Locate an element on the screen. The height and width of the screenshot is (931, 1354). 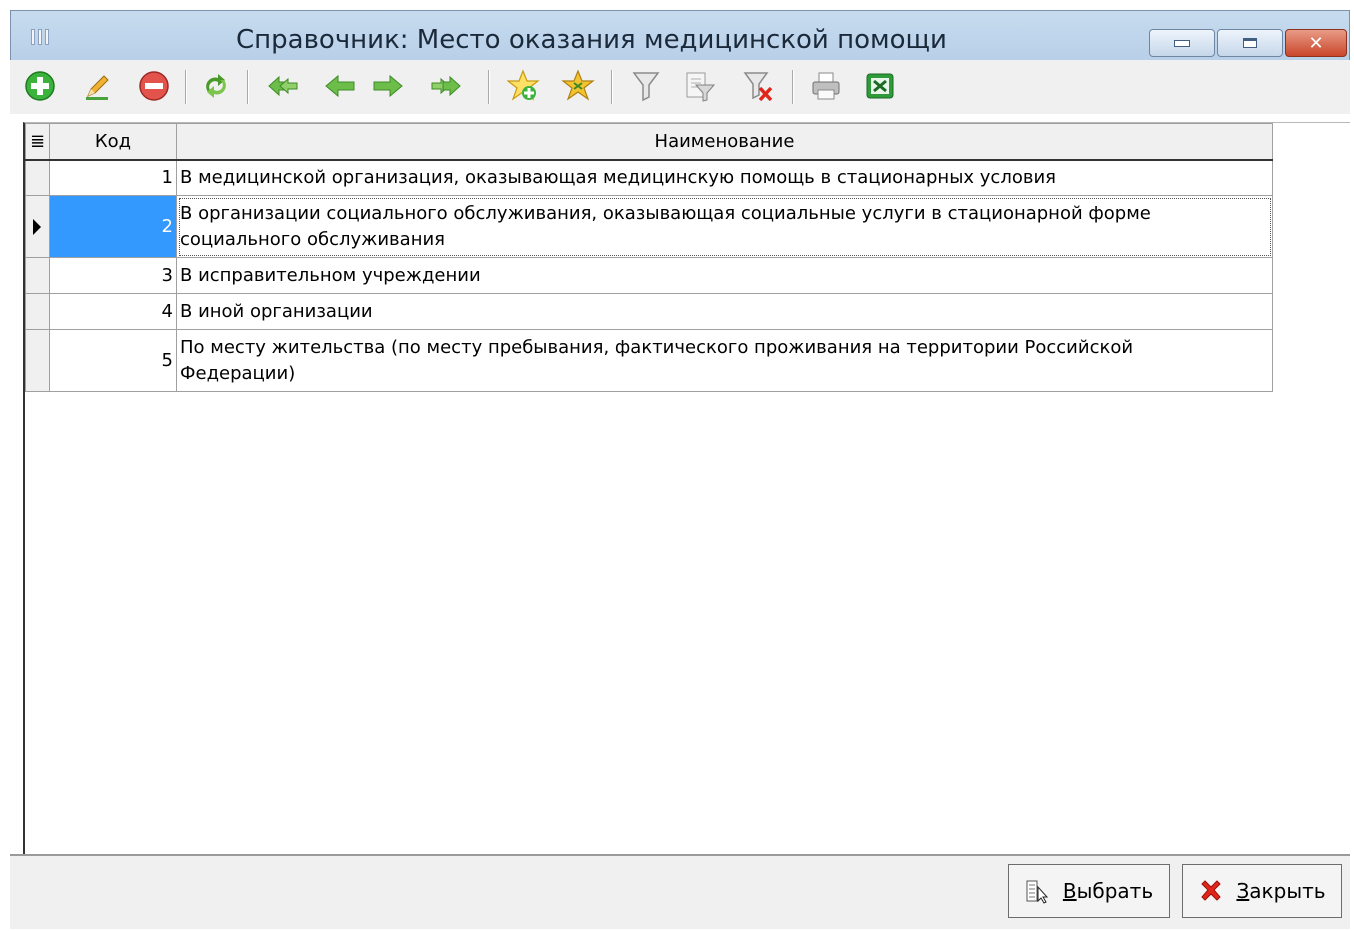
current-row-arrow-icon is located at coordinates (37, 226).